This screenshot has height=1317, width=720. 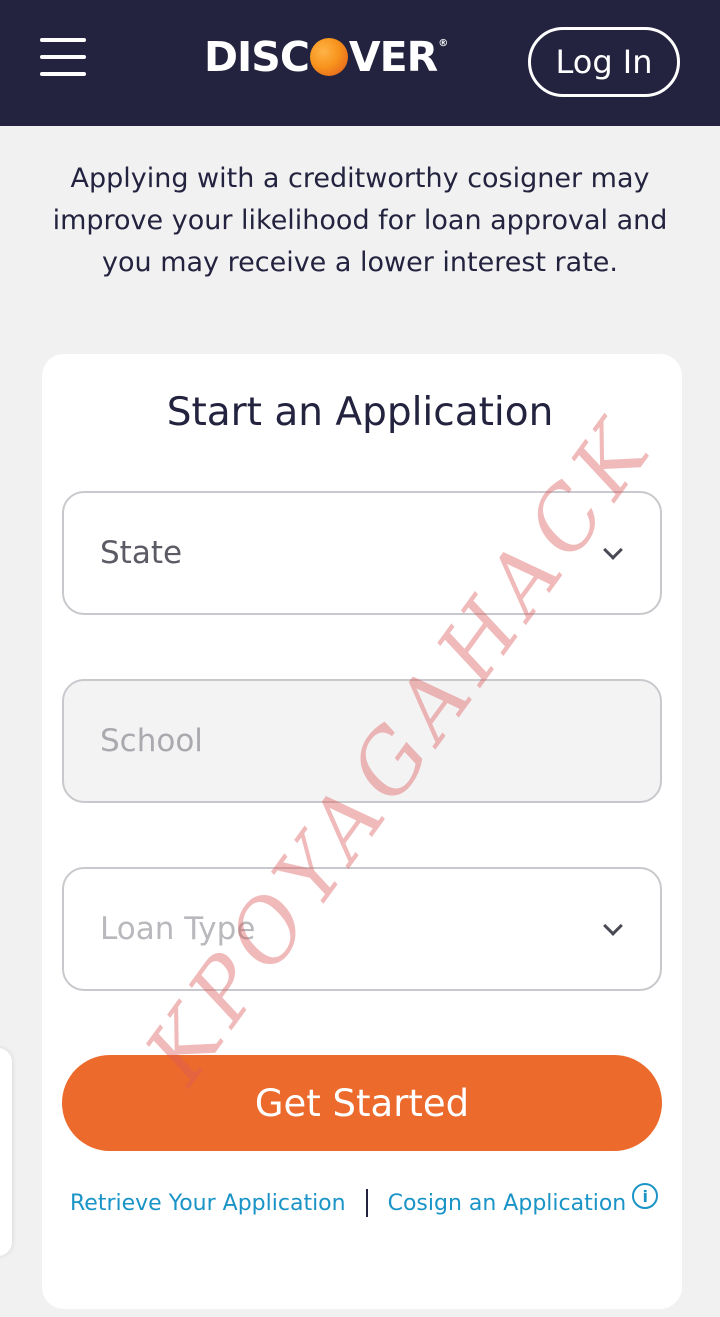 What do you see at coordinates (6, 1152) in the screenshot?
I see `side-feedback-tab` at bounding box center [6, 1152].